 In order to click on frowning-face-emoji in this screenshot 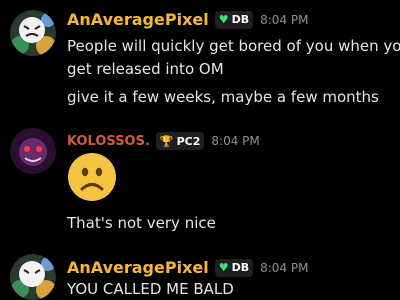, I will do `click(92, 177)`.